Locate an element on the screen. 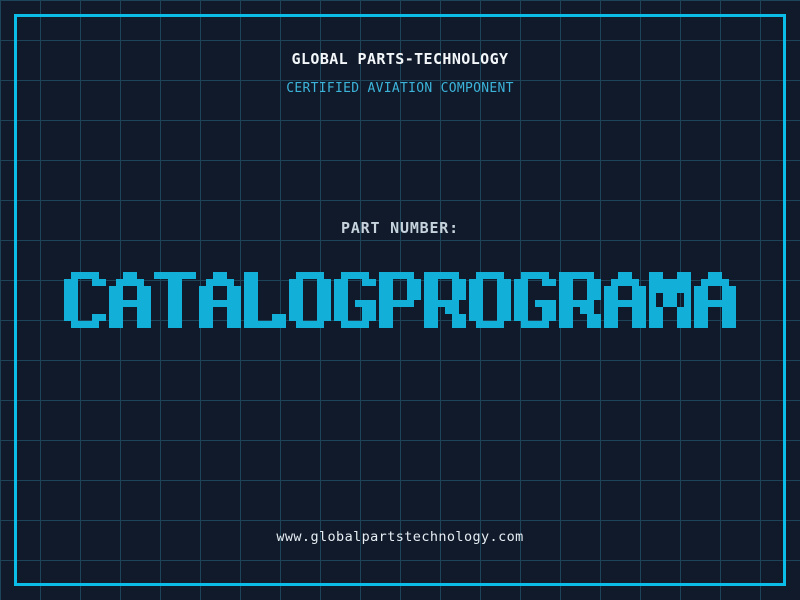 The image size is (800, 600). website-url: www.globalpartstechnology.com is located at coordinates (400, 537).